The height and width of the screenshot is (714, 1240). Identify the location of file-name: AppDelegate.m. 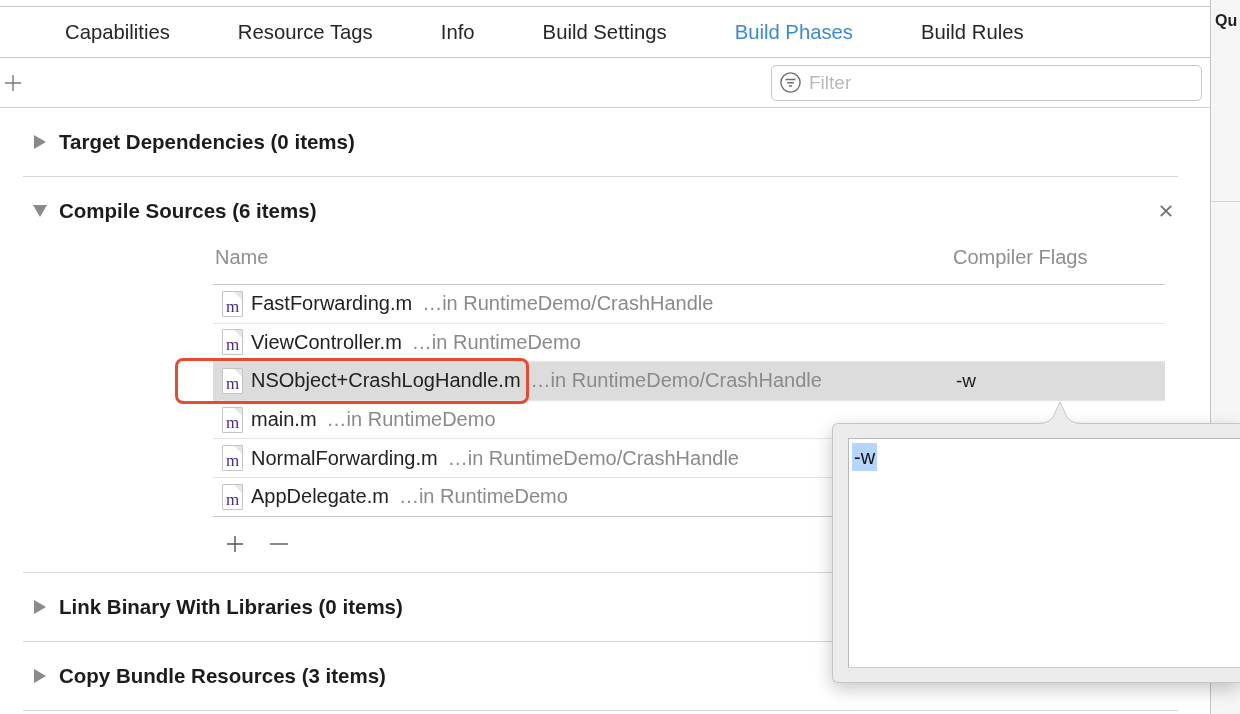
(320, 497).